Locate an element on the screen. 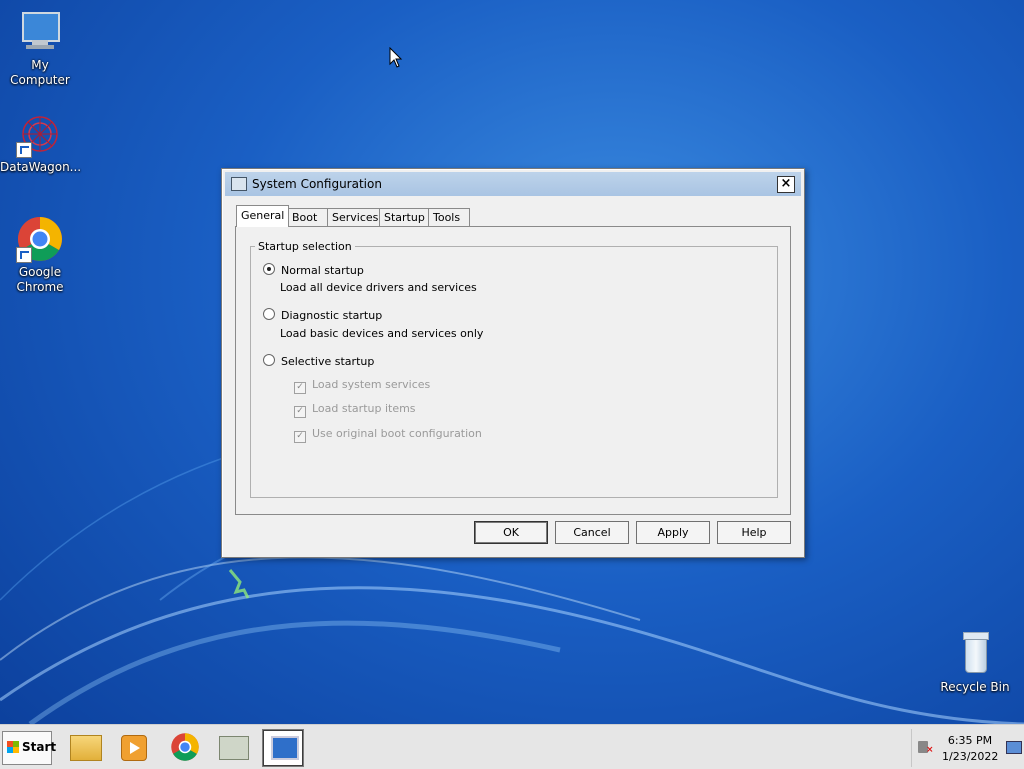  desktop-icon-recycle-bin: Recycle Bin is located at coordinates (975, 662).